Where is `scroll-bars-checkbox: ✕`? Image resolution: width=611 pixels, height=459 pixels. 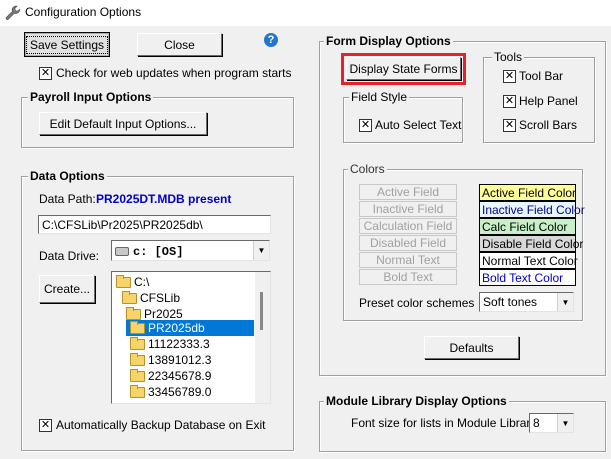 scroll-bars-checkbox: ✕ is located at coordinates (509, 125).